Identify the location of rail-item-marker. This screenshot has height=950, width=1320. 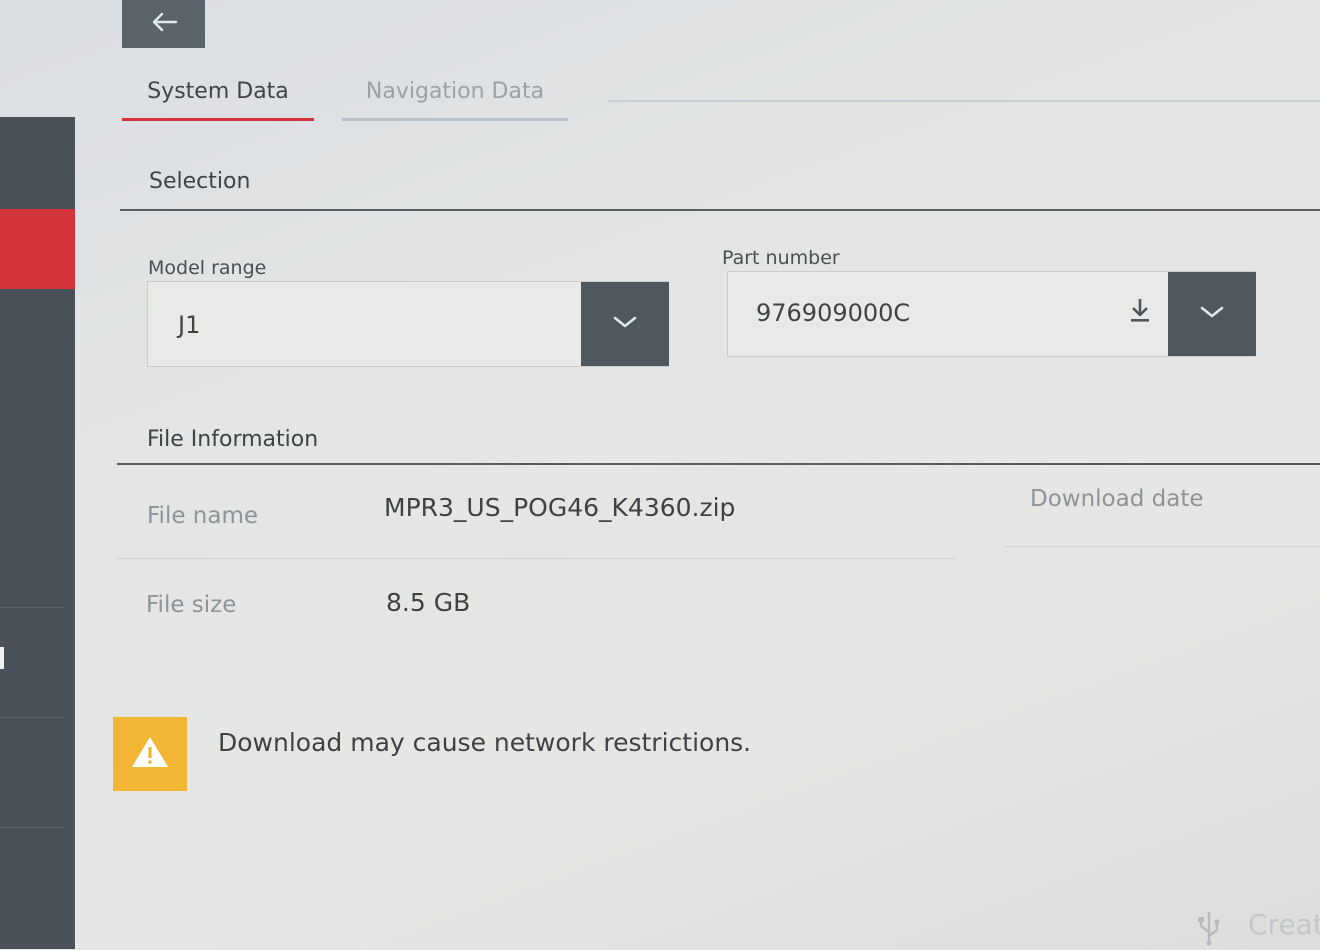
(2, 658).